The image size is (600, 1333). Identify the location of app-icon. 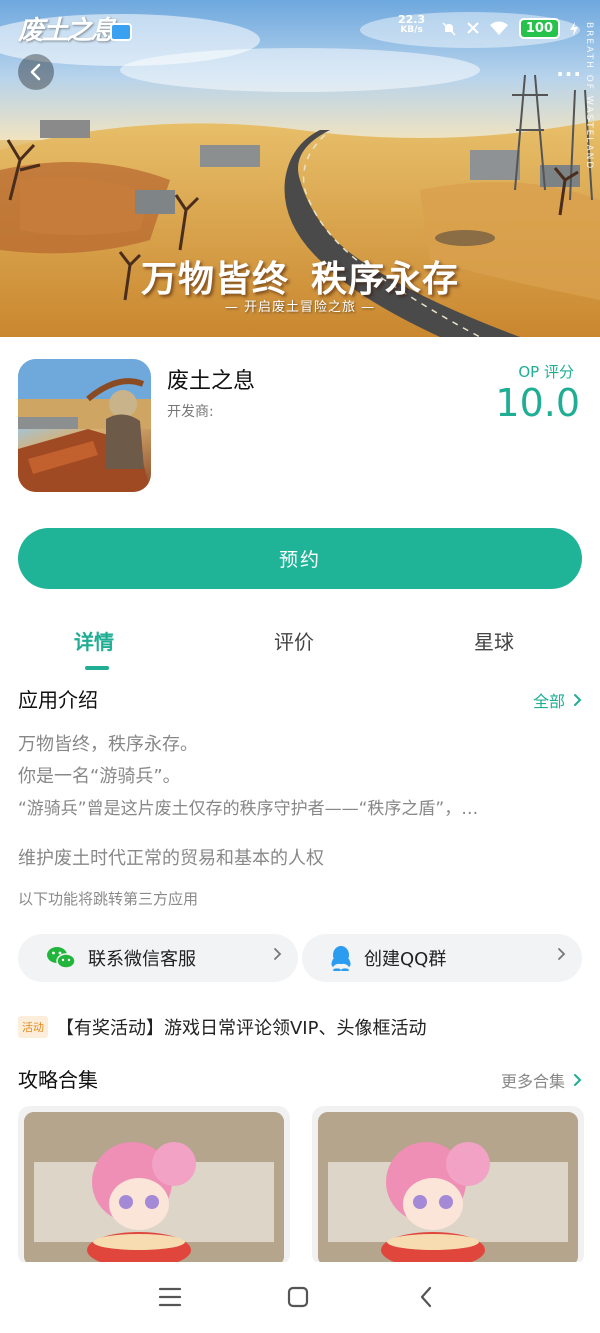
(84, 425).